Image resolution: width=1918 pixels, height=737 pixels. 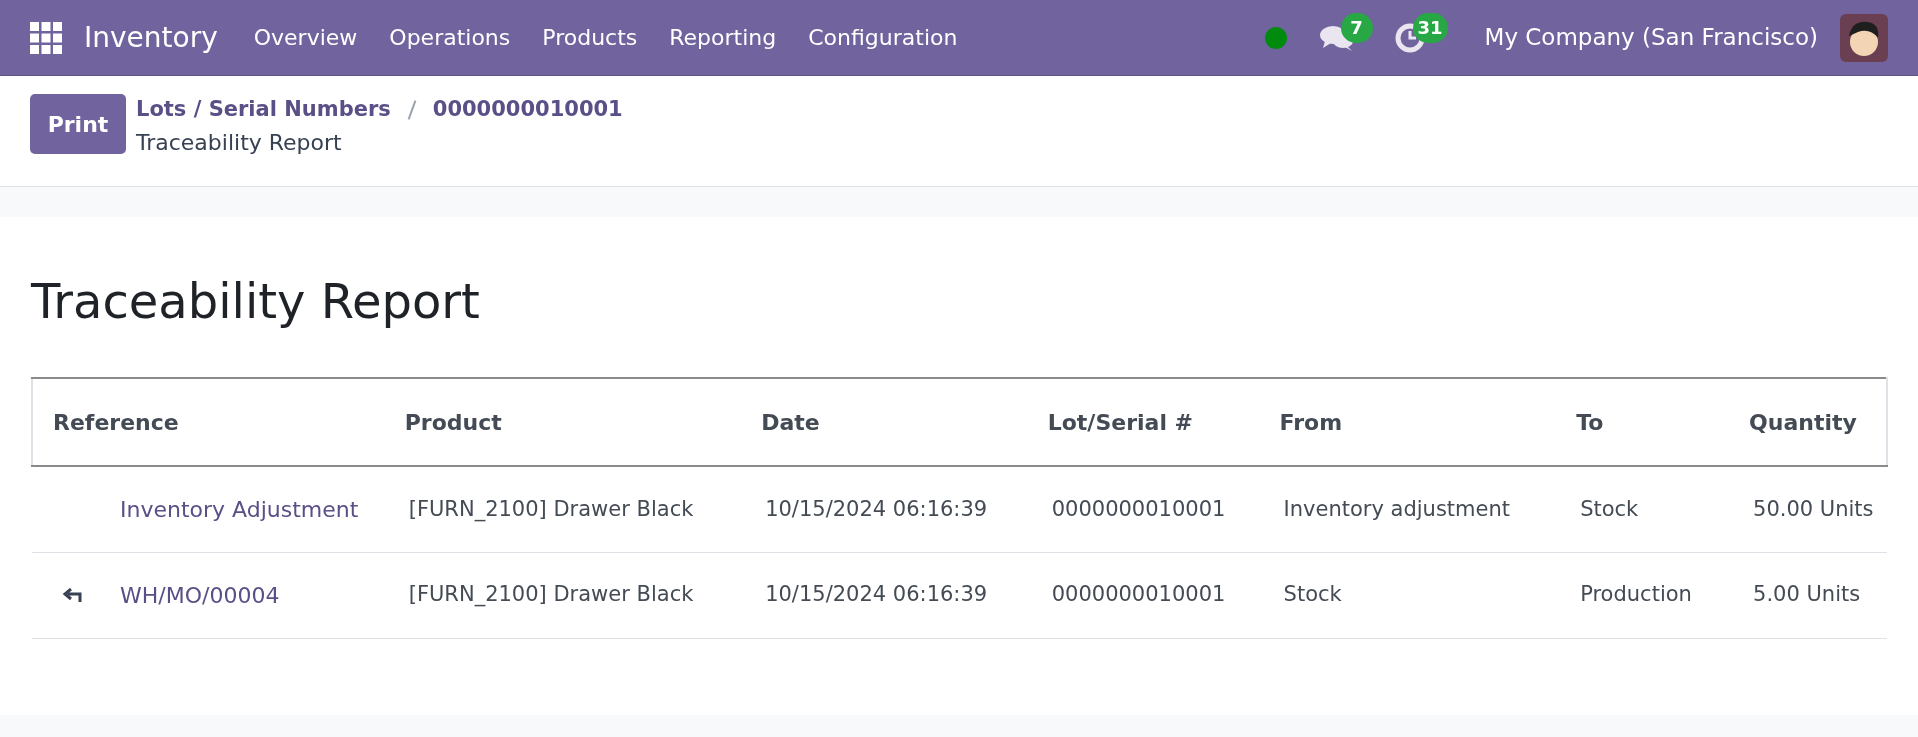 I want to click on column-header: Product, so click(x=453, y=422).